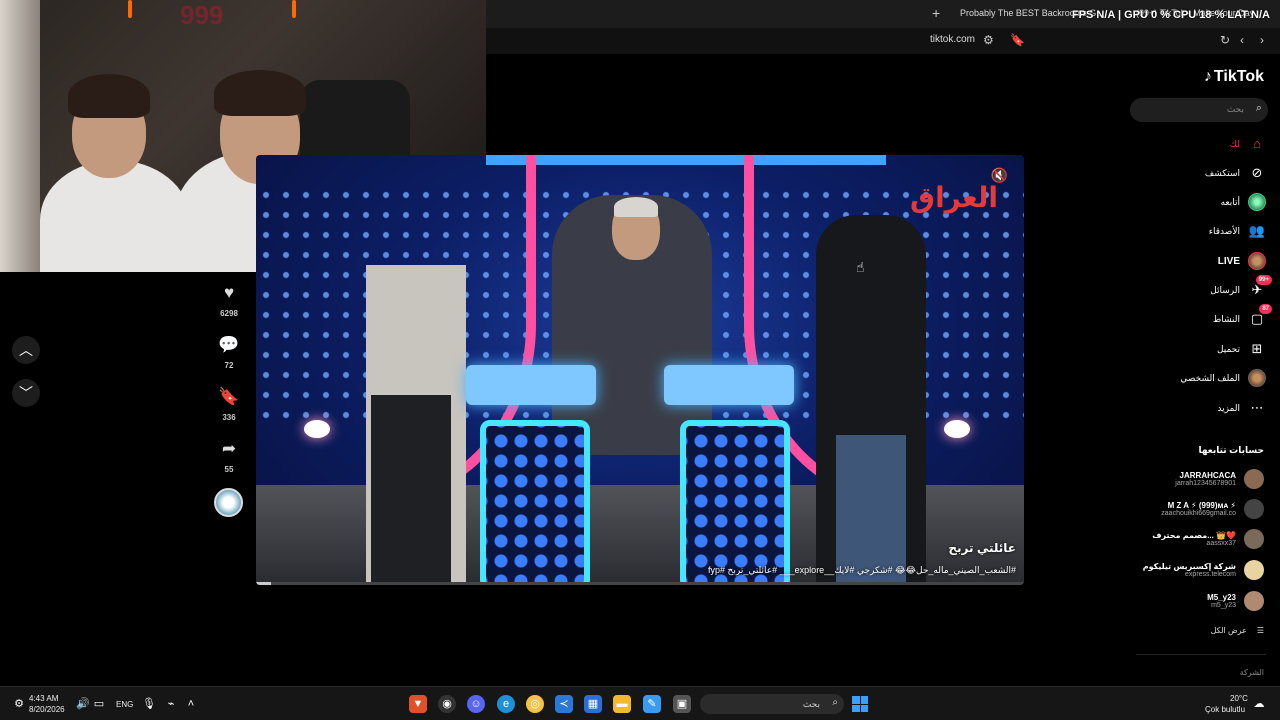  Describe the element at coordinates (1223, 605) in the screenshot. I see `account-handle: m5_y23` at that location.